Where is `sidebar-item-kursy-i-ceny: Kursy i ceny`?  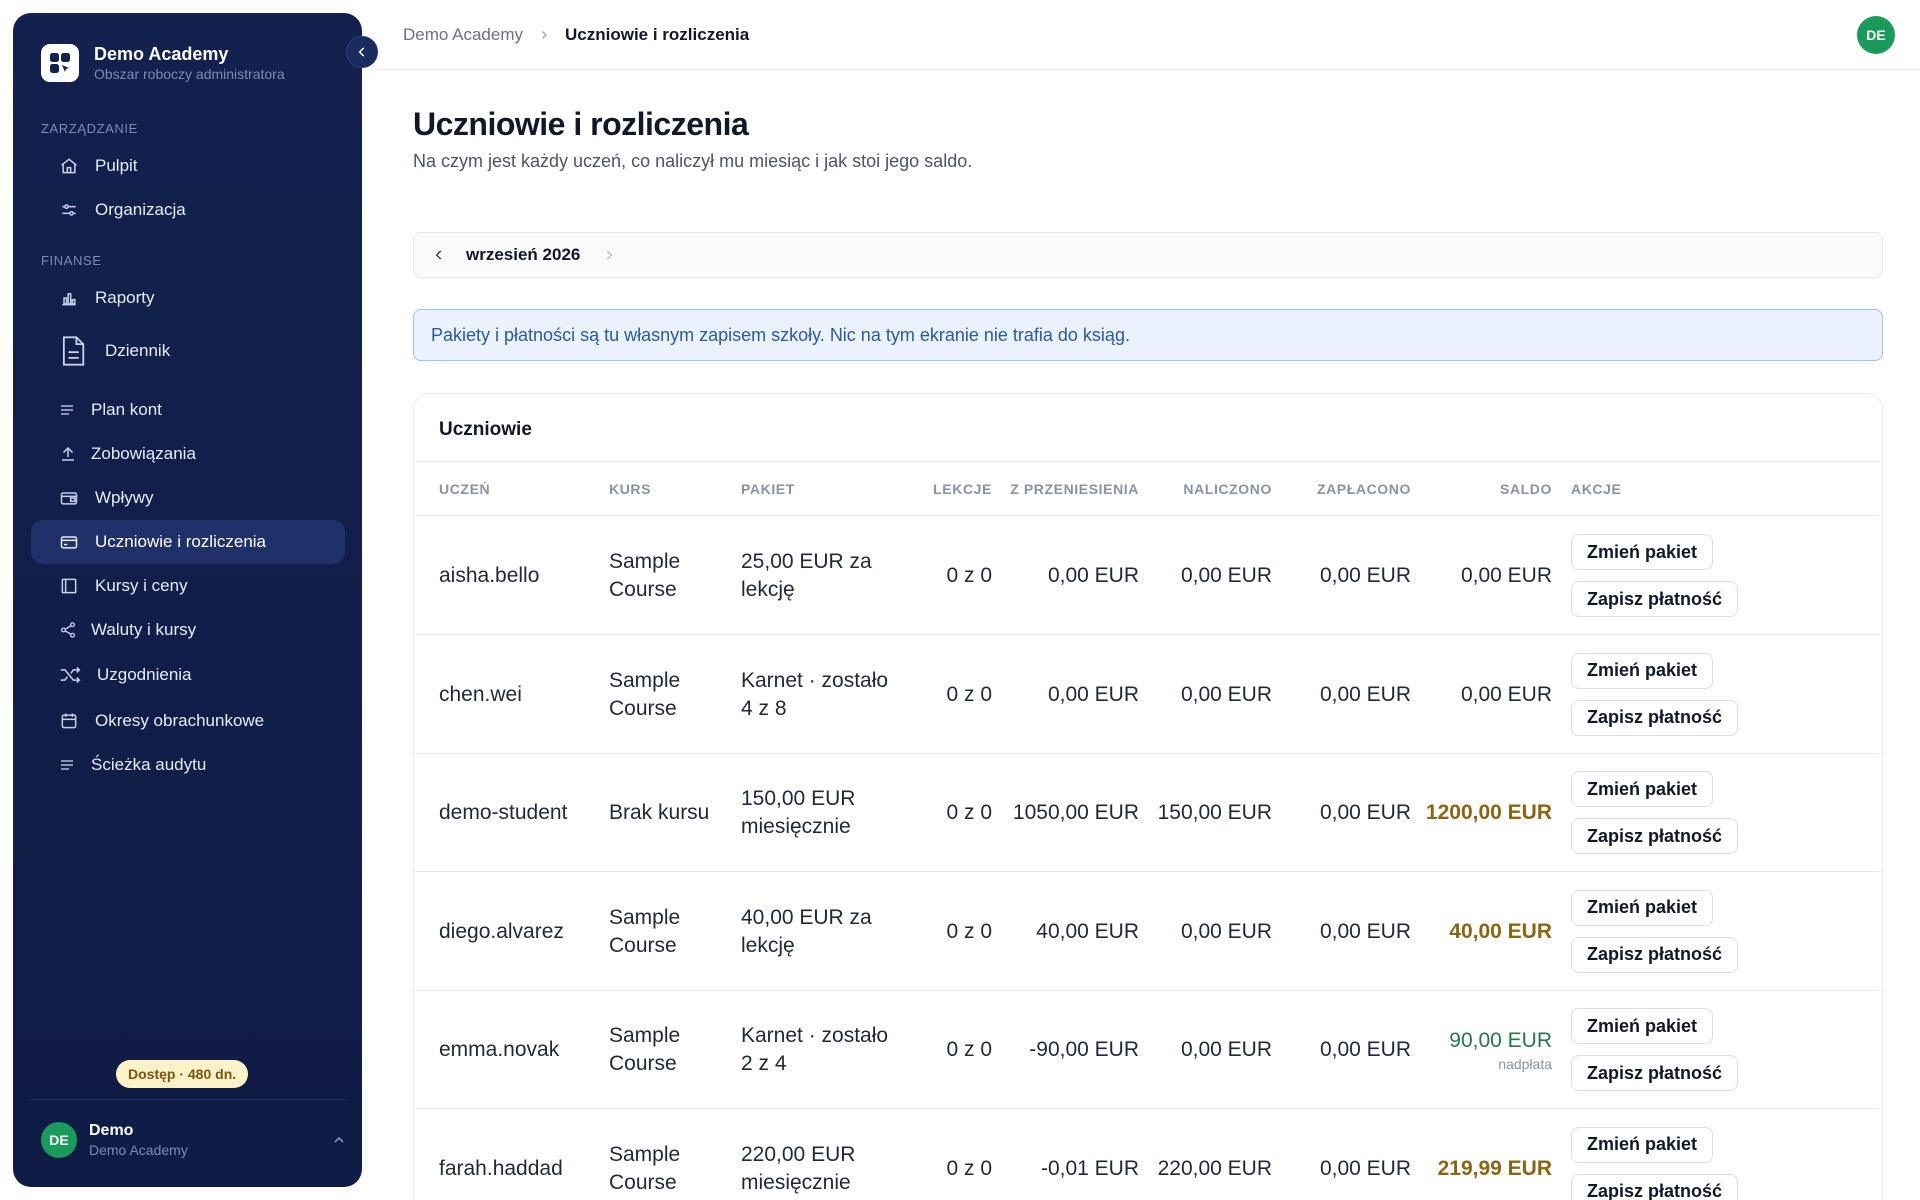
sidebar-item-kursy-i-ceny: Kursy i ceny is located at coordinates (188, 586).